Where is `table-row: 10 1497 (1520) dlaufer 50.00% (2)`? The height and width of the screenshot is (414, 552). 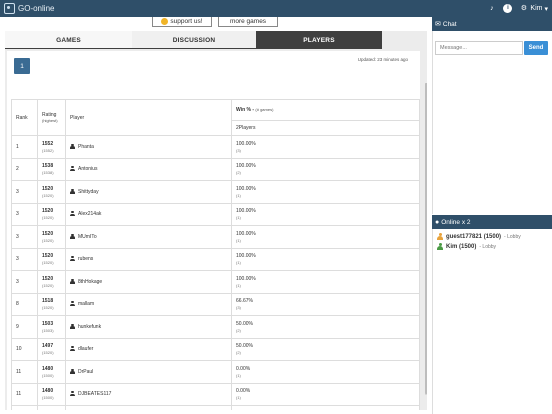
table-row: 10 1497 (1520) dlaufer 50.00% (2) is located at coordinates (215, 349).